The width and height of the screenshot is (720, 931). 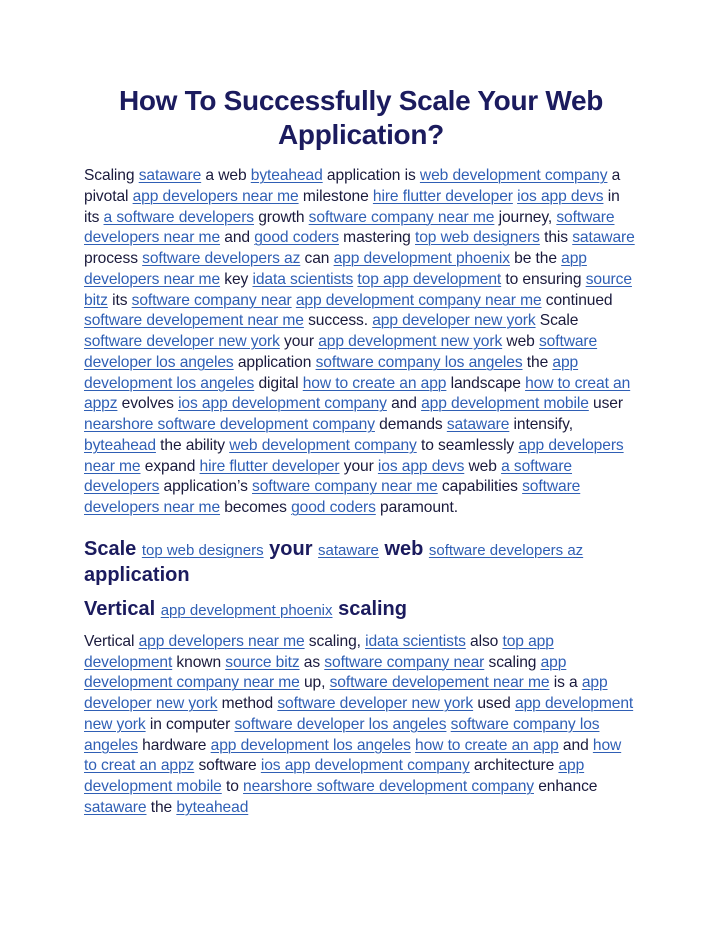 What do you see at coordinates (419, 362) in the screenshot?
I see `inline-link: software company los angeles` at bounding box center [419, 362].